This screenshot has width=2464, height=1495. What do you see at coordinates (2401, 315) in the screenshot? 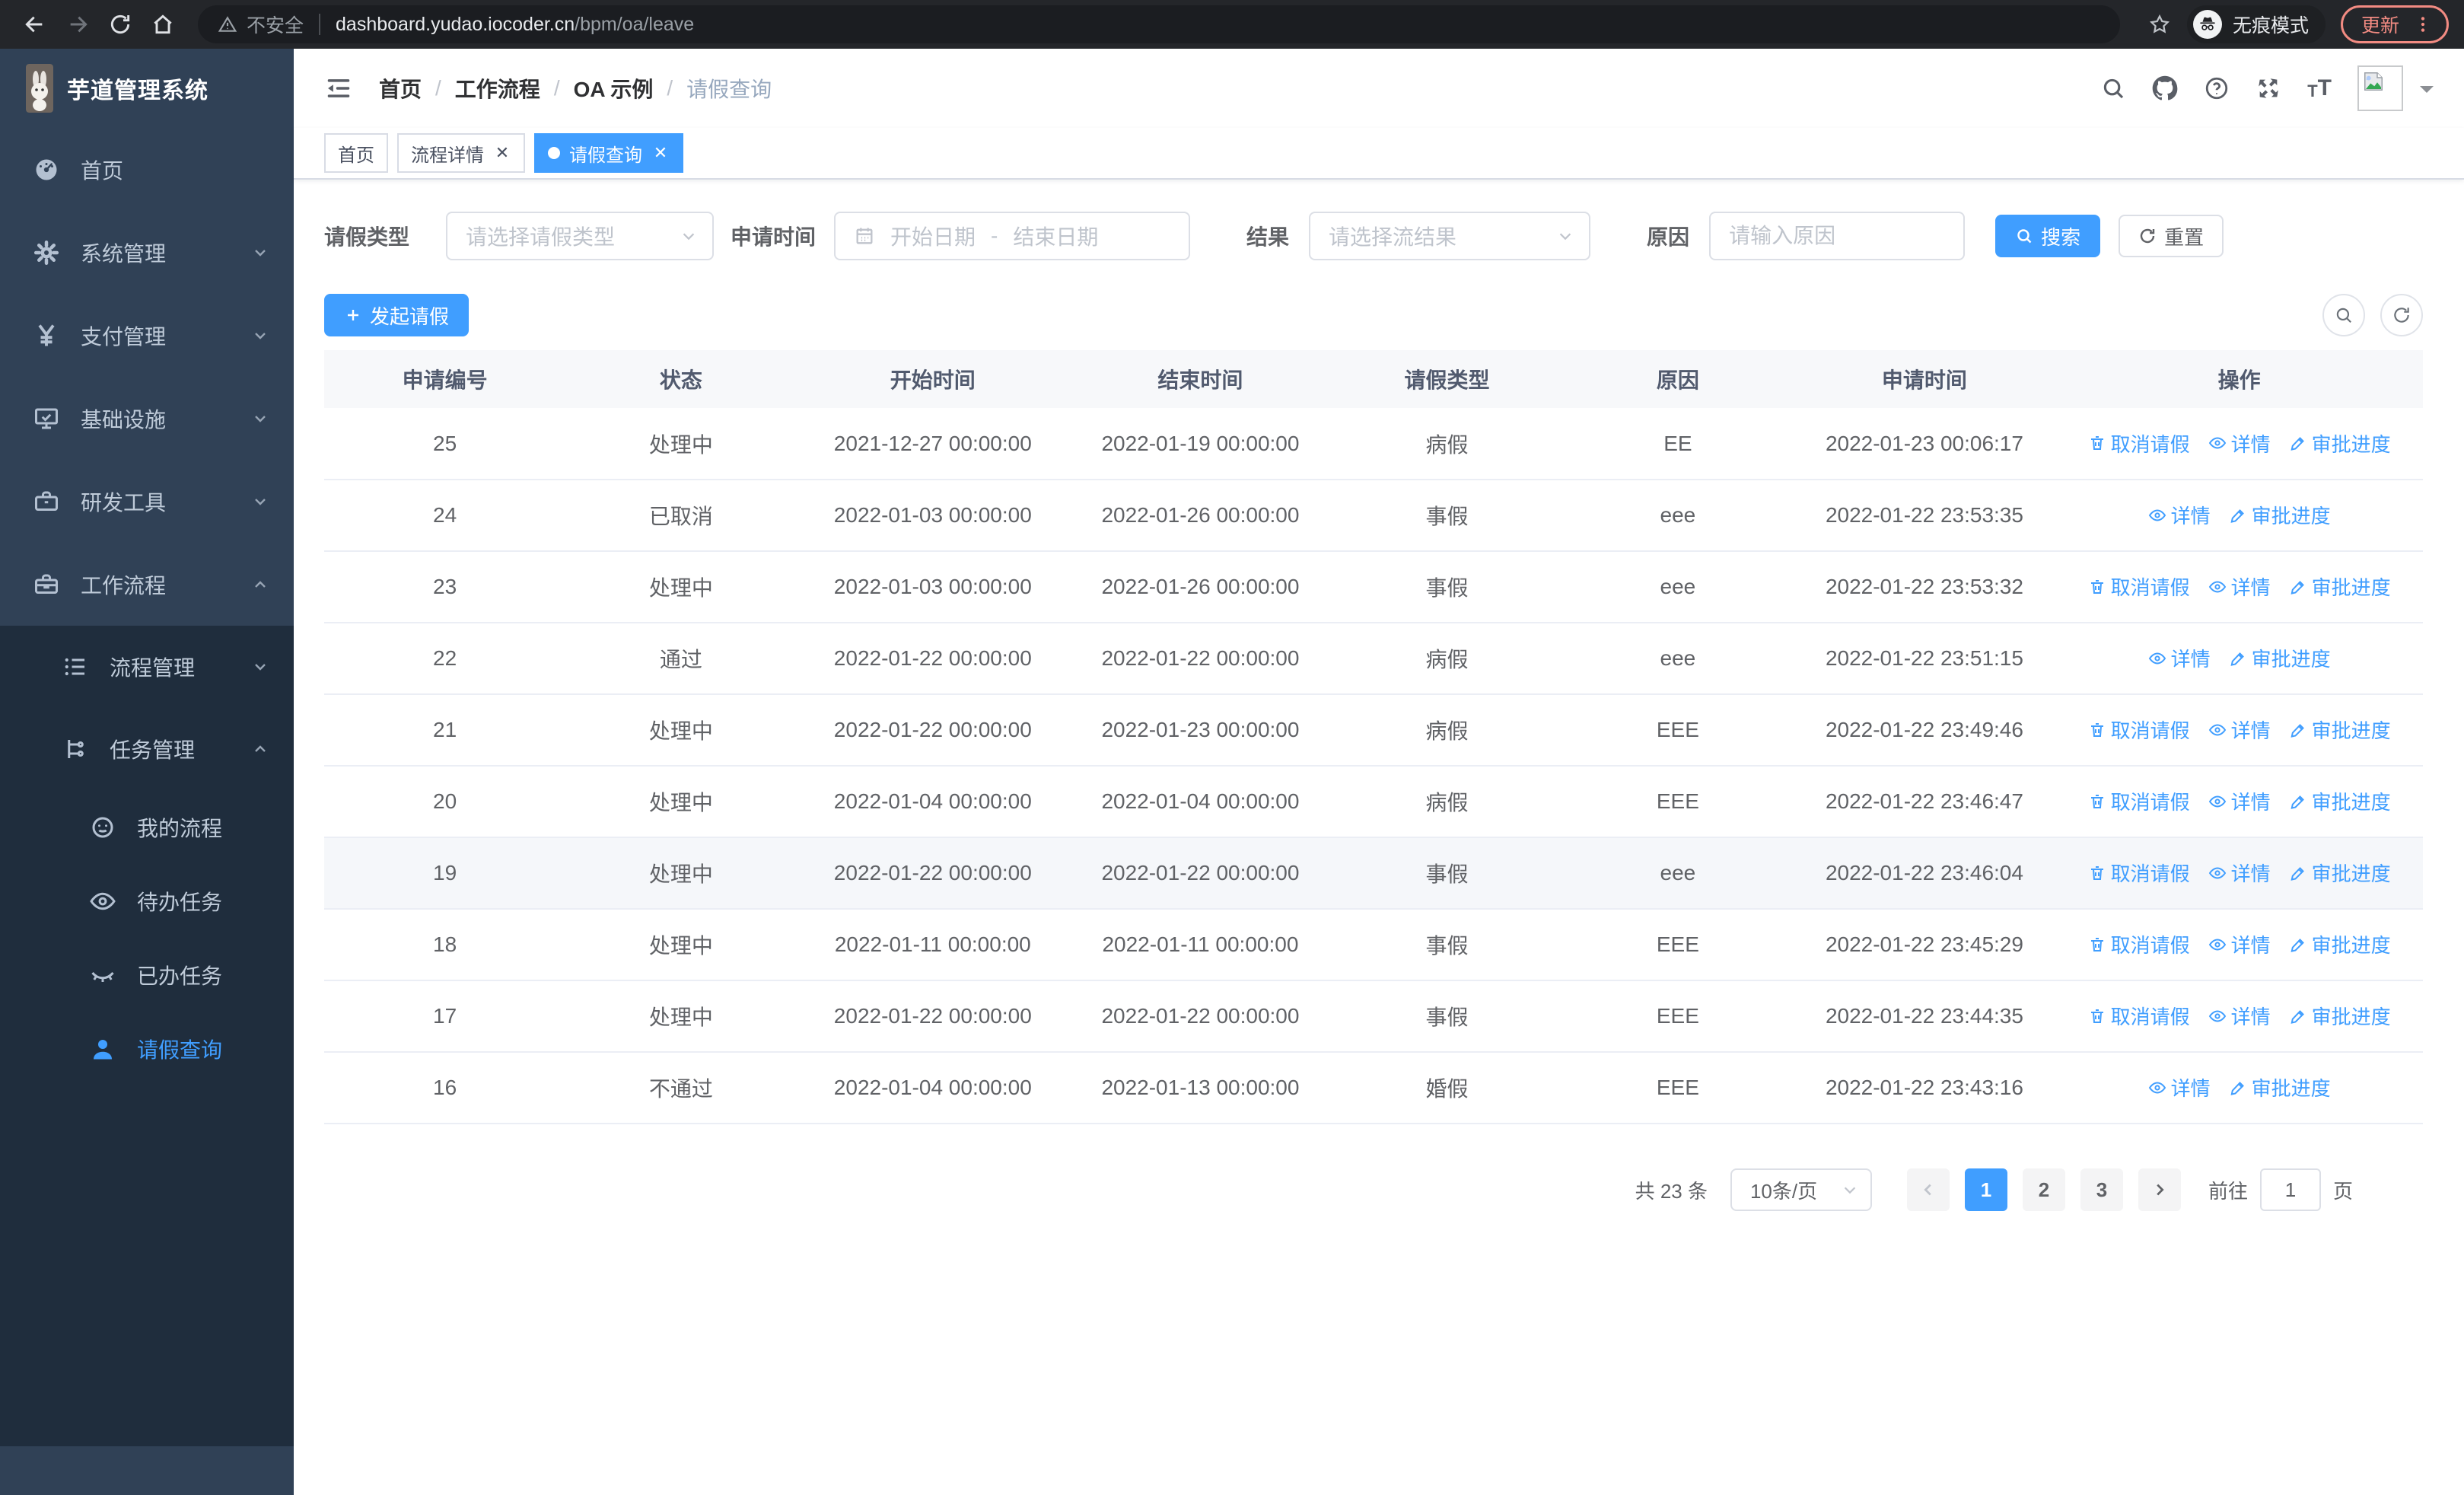
I see `table-refresh-icon` at bounding box center [2401, 315].